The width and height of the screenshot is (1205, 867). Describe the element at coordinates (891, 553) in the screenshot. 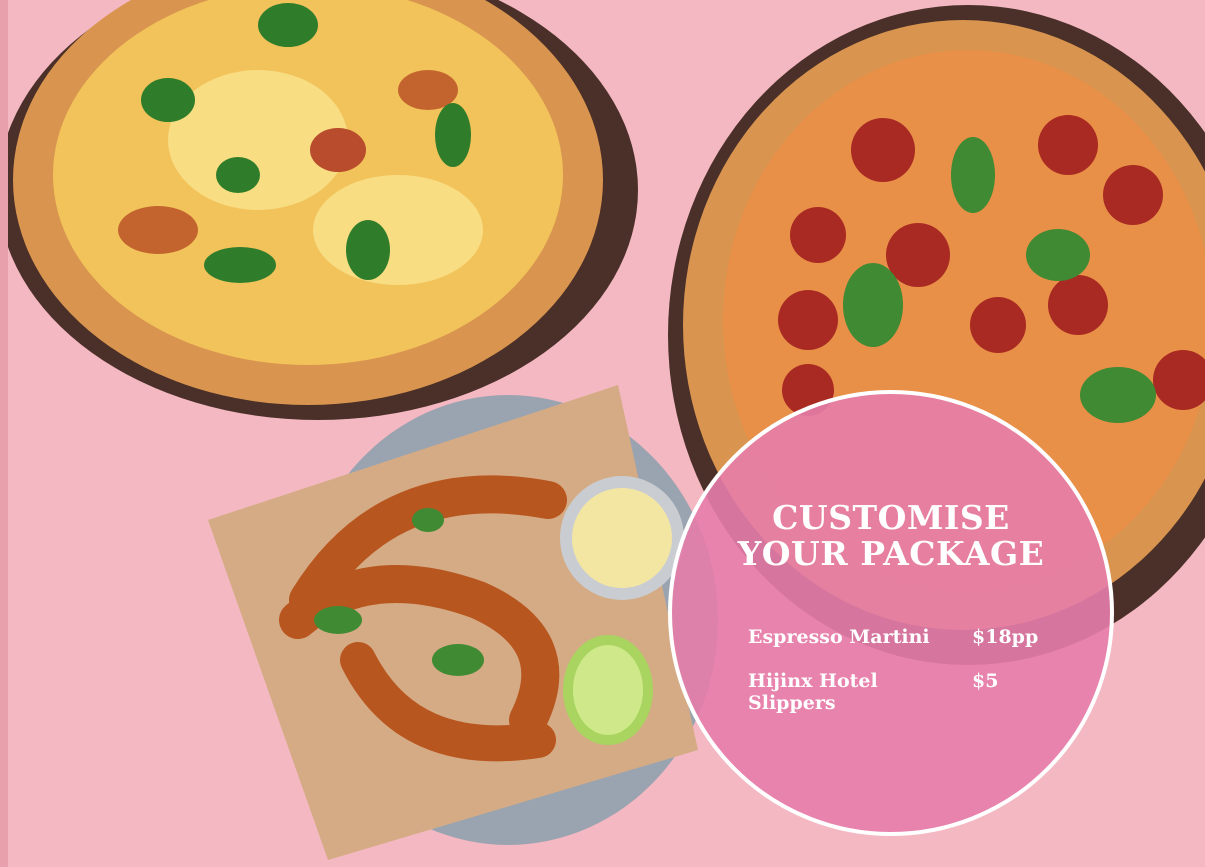

I see `heading-line-2: YOUR PACKAGE` at that location.